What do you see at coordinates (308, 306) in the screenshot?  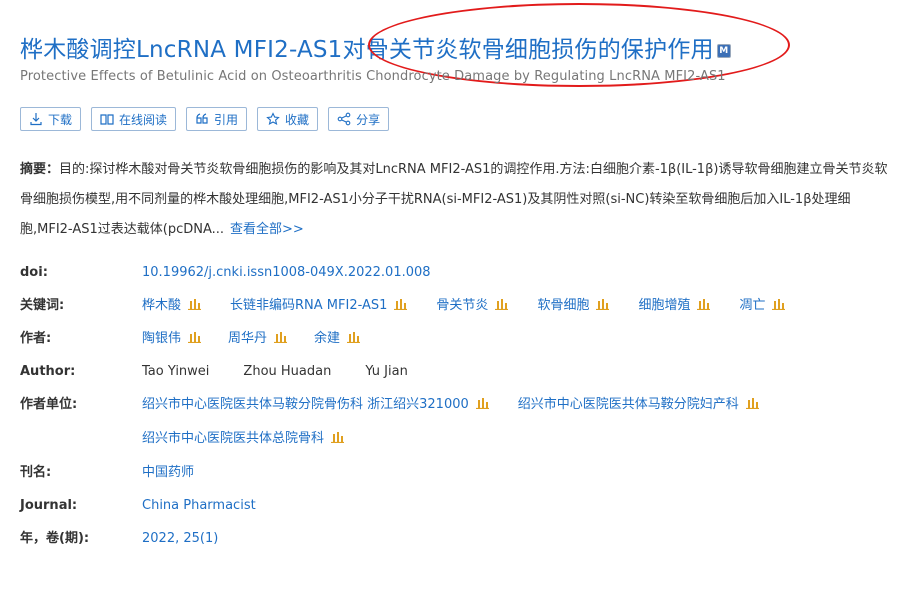 I see `keyword-link: 长链非编码RNA MFI2-AS1` at bounding box center [308, 306].